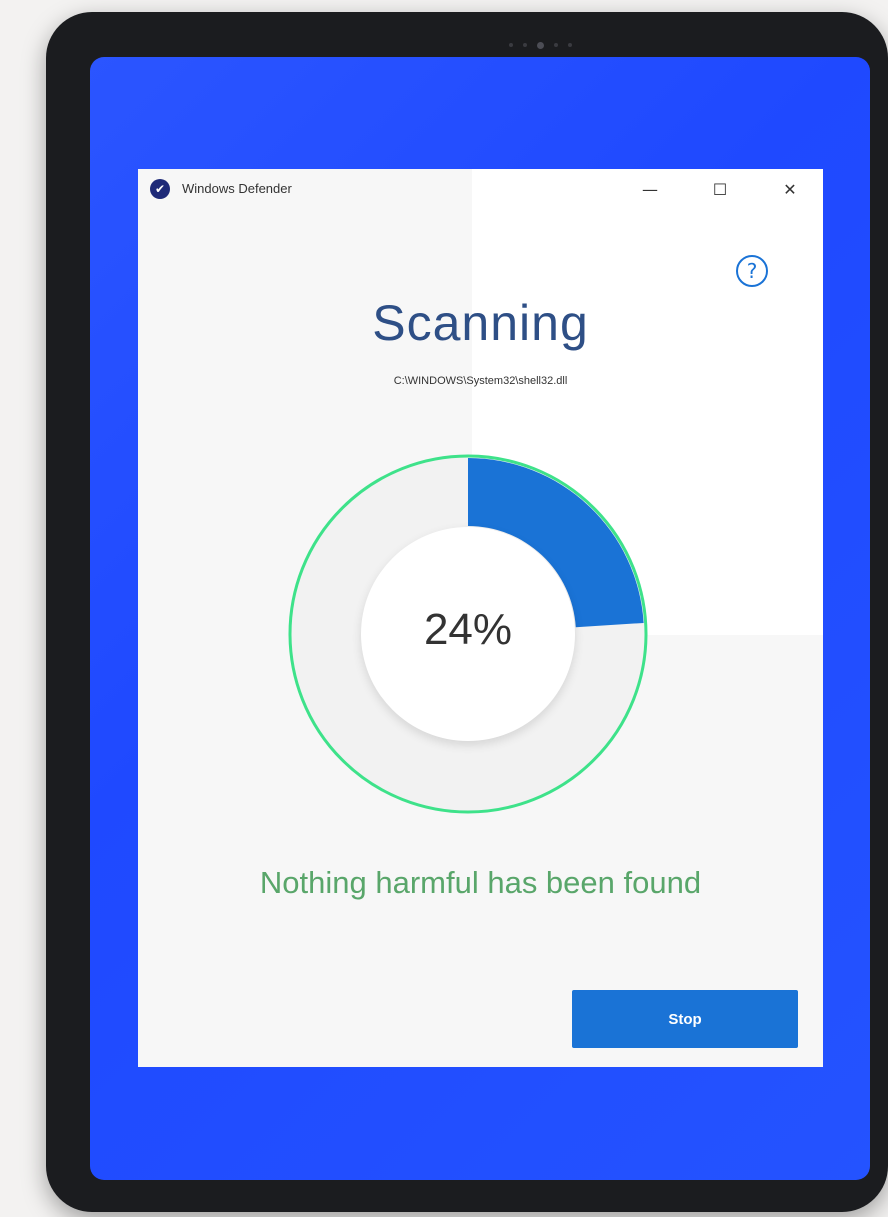 This screenshot has height=1217, width=888. Describe the element at coordinates (160, 189) in the screenshot. I see `shield-icon: ✔` at that location.